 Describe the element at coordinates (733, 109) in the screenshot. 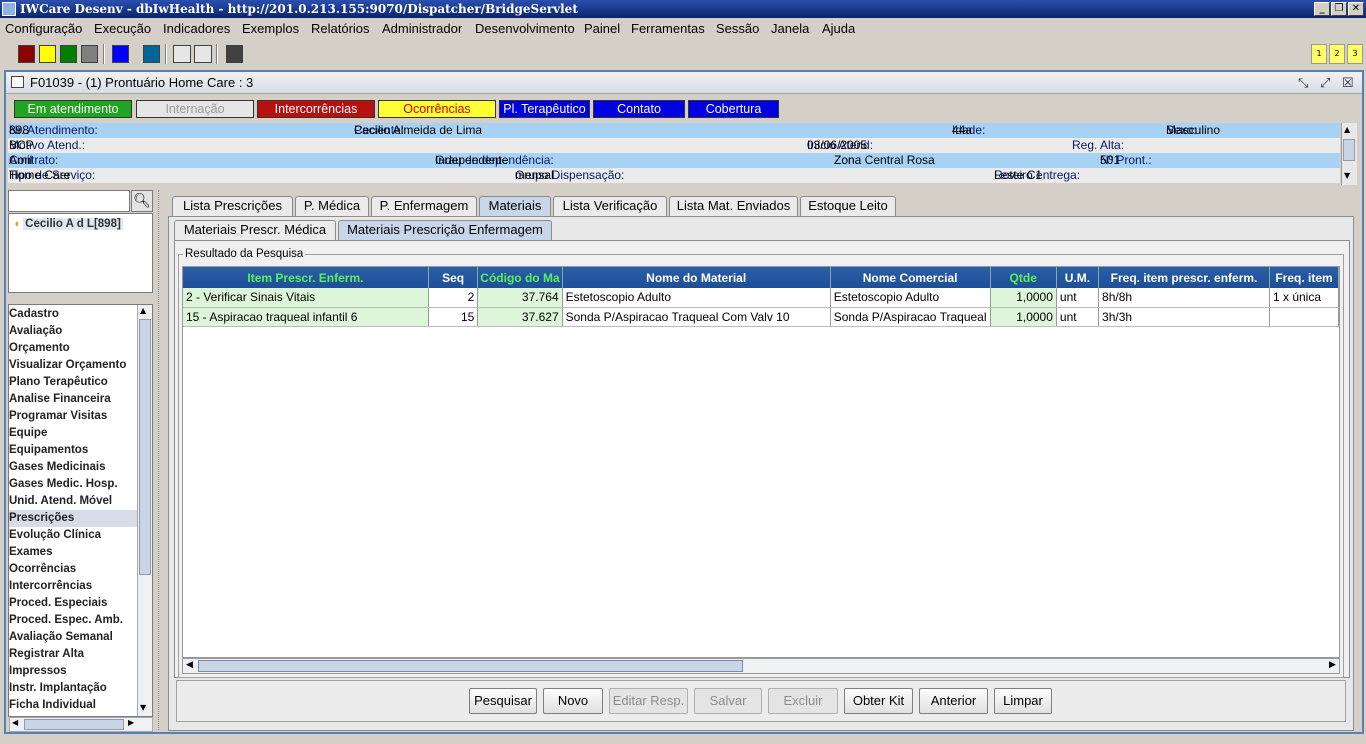

I see `status-cobertura: Cobertura` at that location.